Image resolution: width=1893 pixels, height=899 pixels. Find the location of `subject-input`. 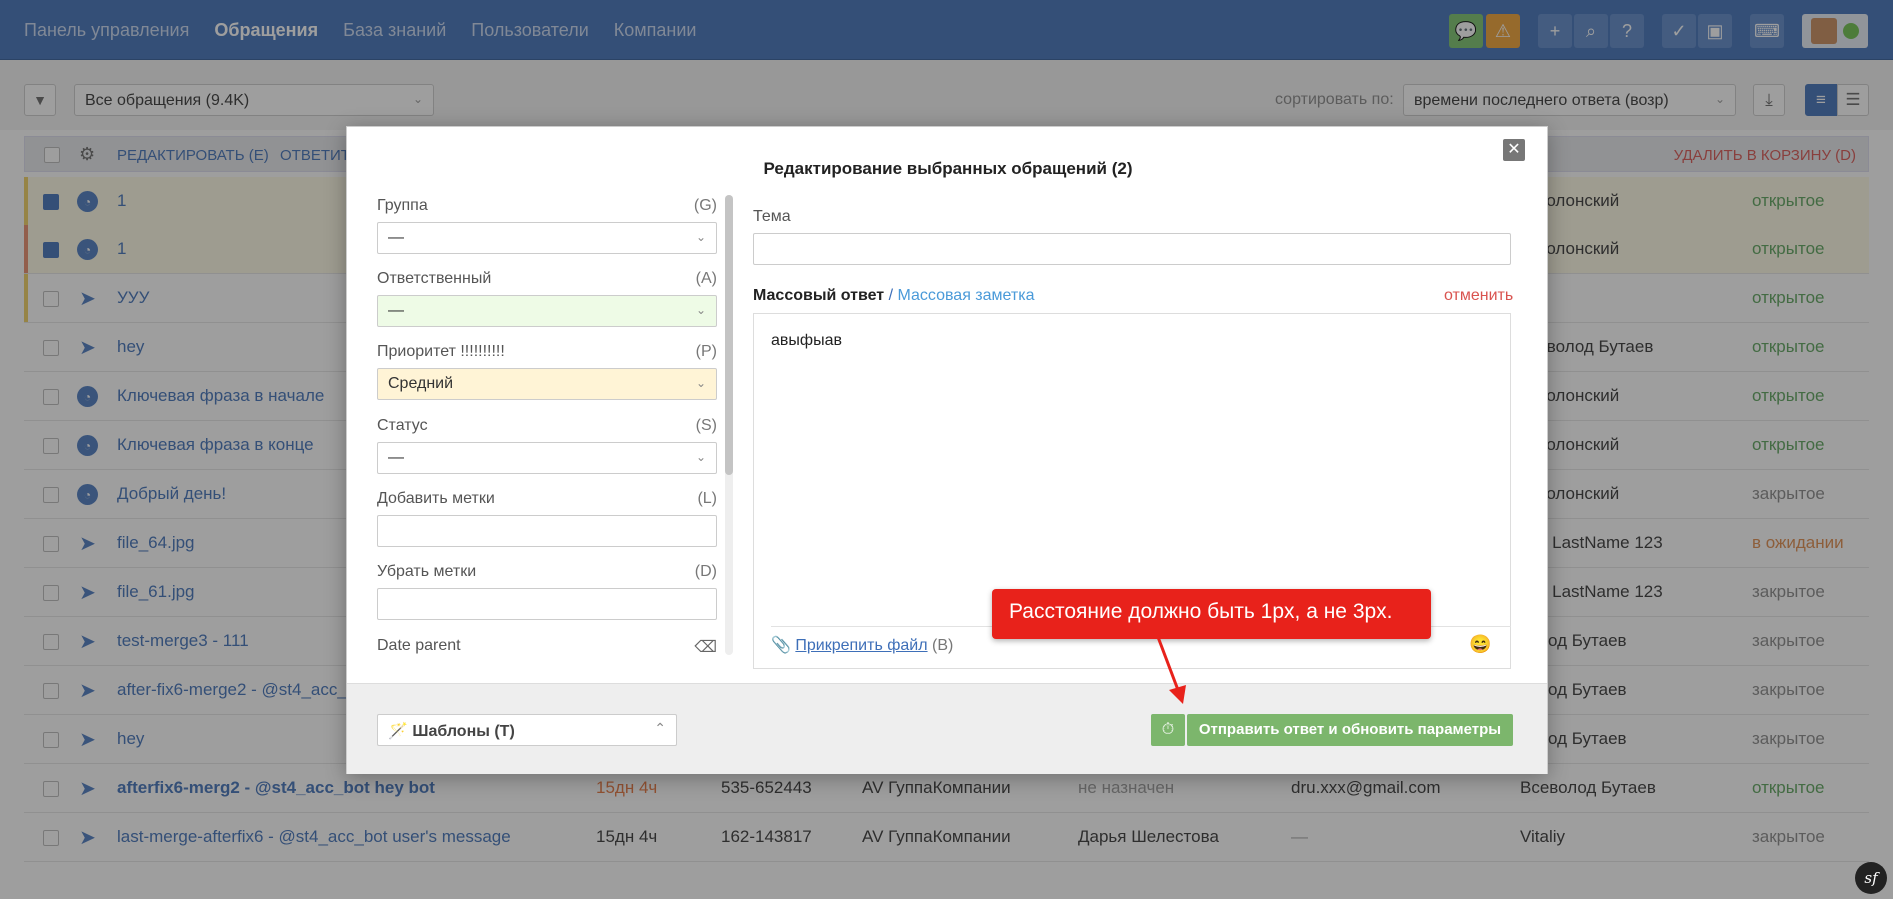

subject-input is located at coordinates (1132, 249).